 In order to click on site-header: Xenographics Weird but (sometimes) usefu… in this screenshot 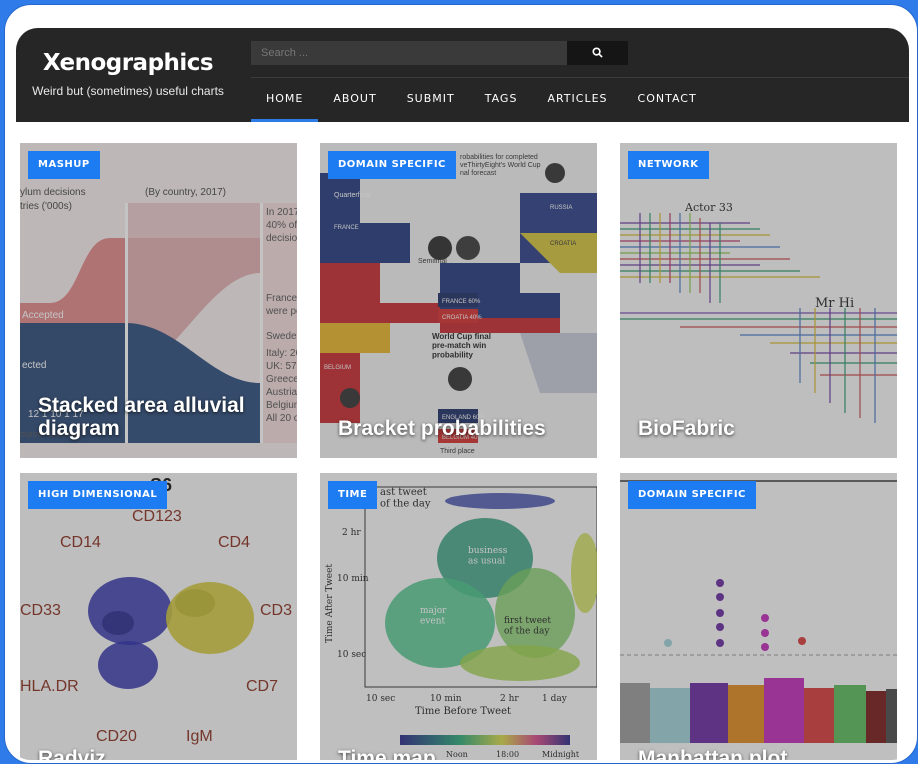, I will do `click(462, 75)`.